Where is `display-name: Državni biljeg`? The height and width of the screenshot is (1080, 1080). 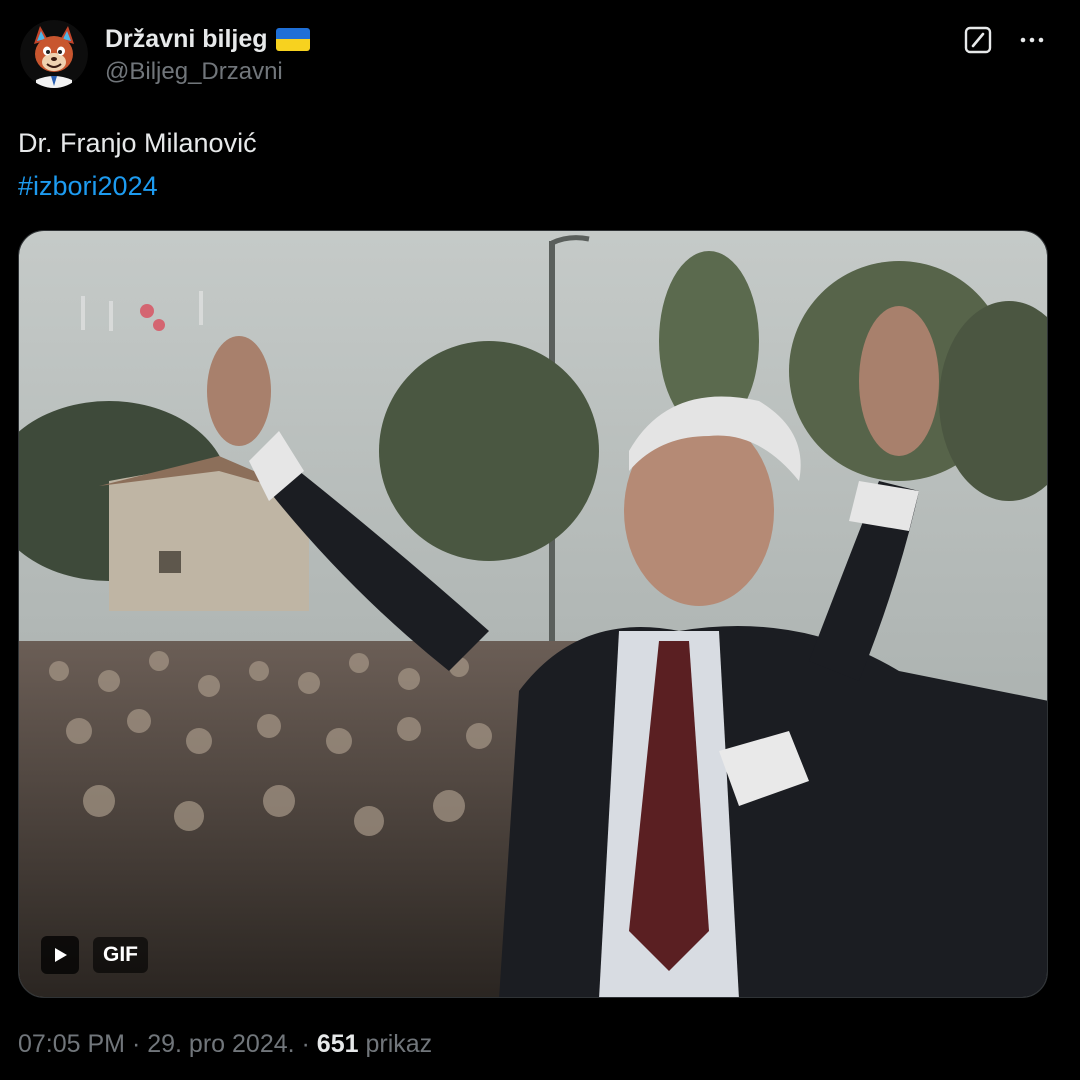
display-name: Državni biljeg is located at coordinates (186, 39).